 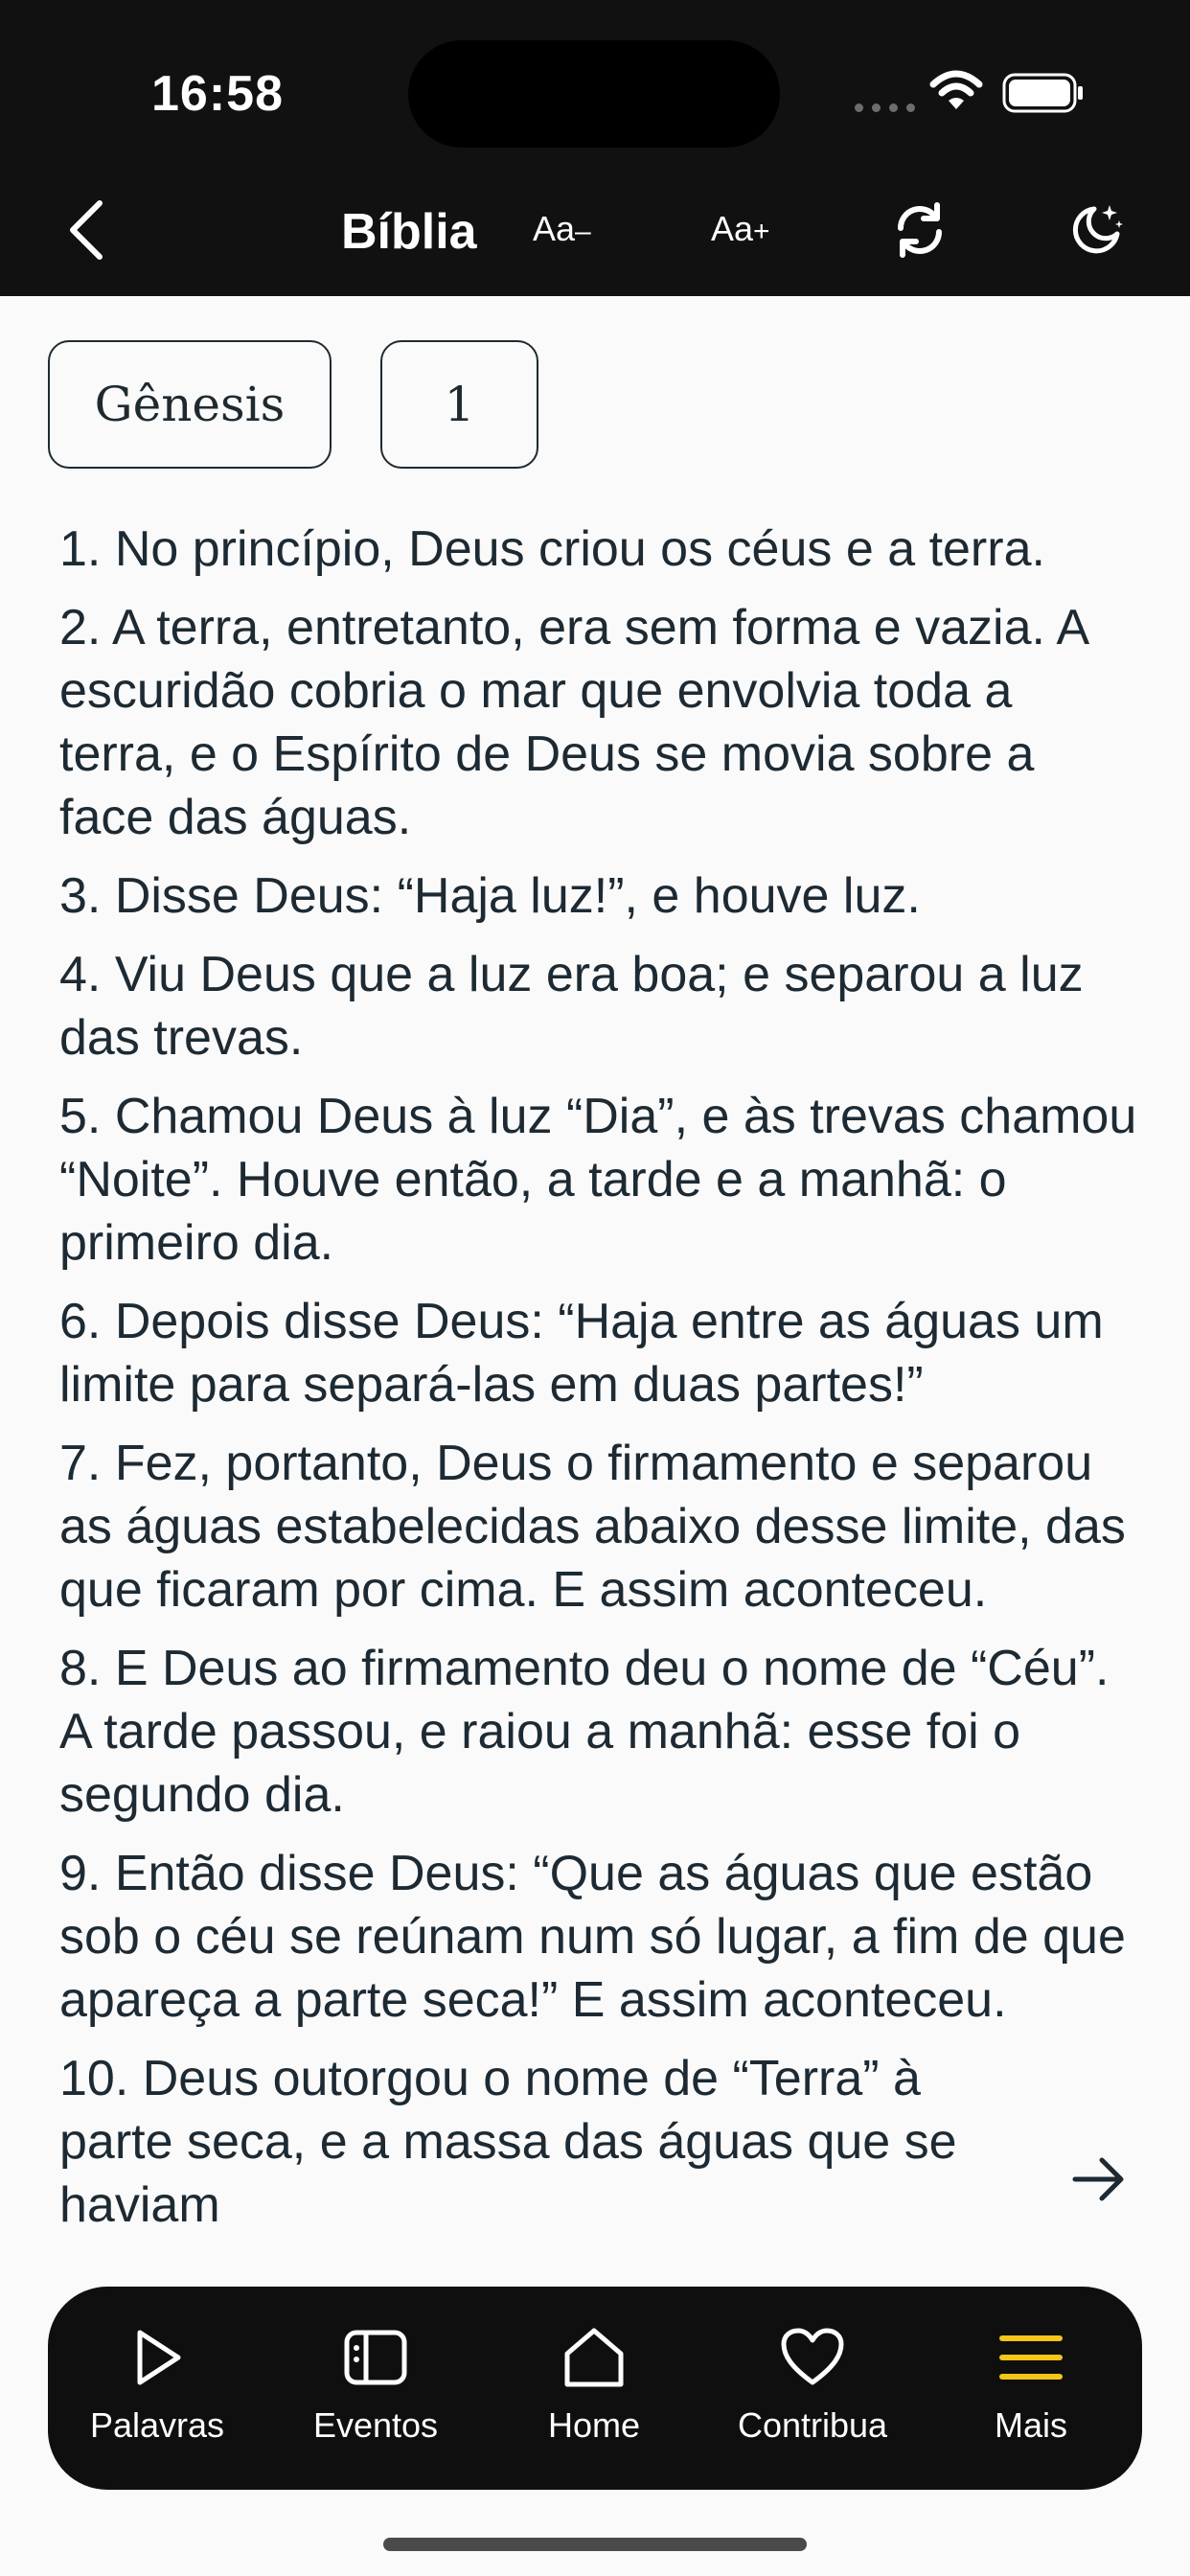 What do you see at coordinates (594, 2357) in the screenshot?
I see `home-icon` at bounding box center [594, 2357].